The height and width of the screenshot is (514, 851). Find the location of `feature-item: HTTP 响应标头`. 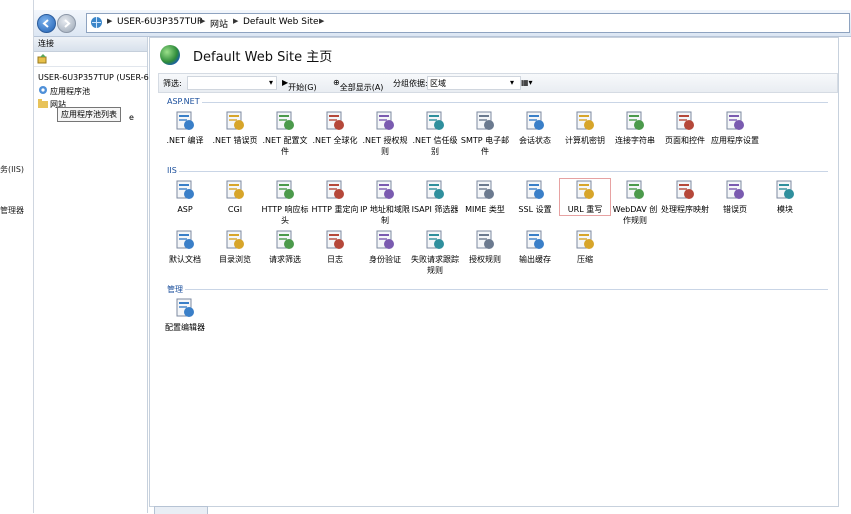

feature-item: HTTP 响应标头 is located at coordinates (285, 202).